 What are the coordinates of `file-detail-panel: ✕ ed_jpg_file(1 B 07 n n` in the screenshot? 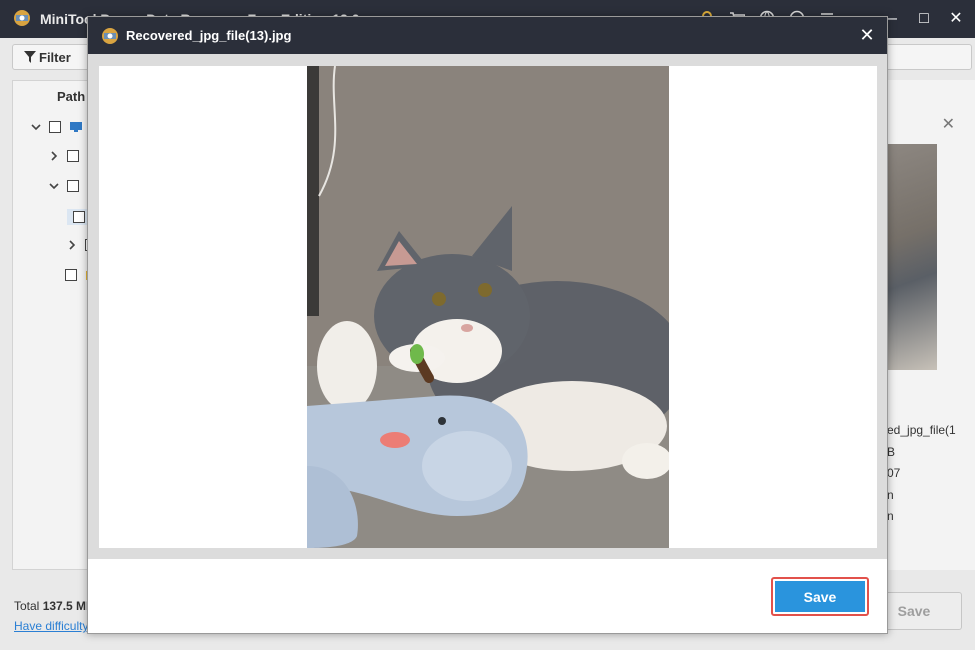 It's located at (931, 325).